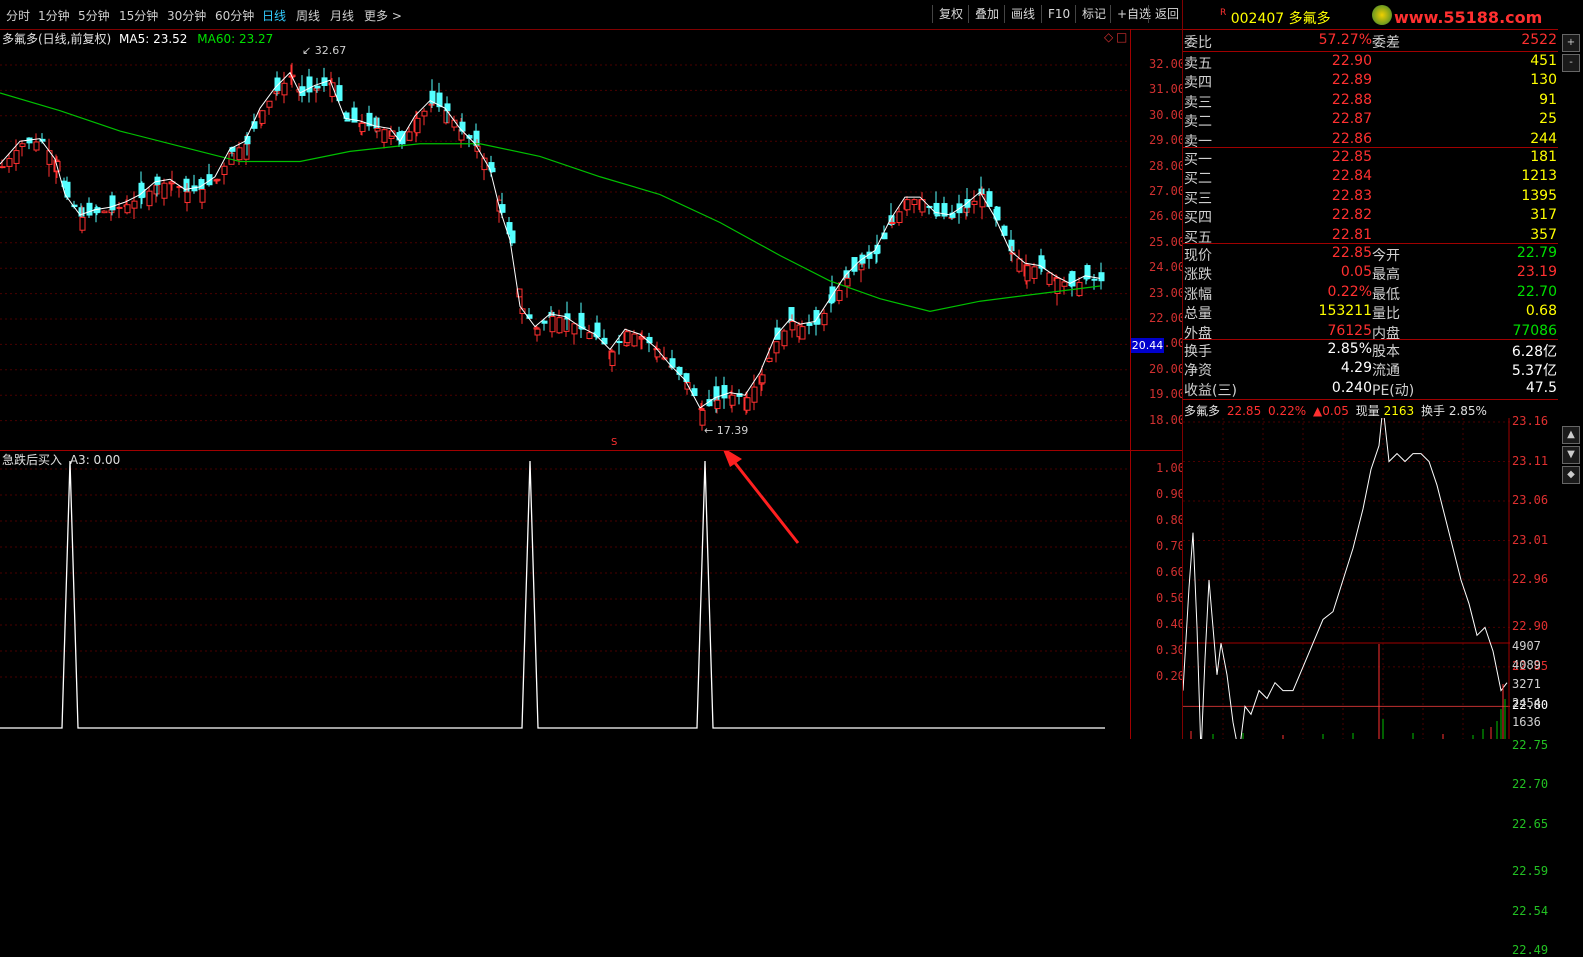  I want to click on stat-value-2: 22.70, so click(1536, 291).